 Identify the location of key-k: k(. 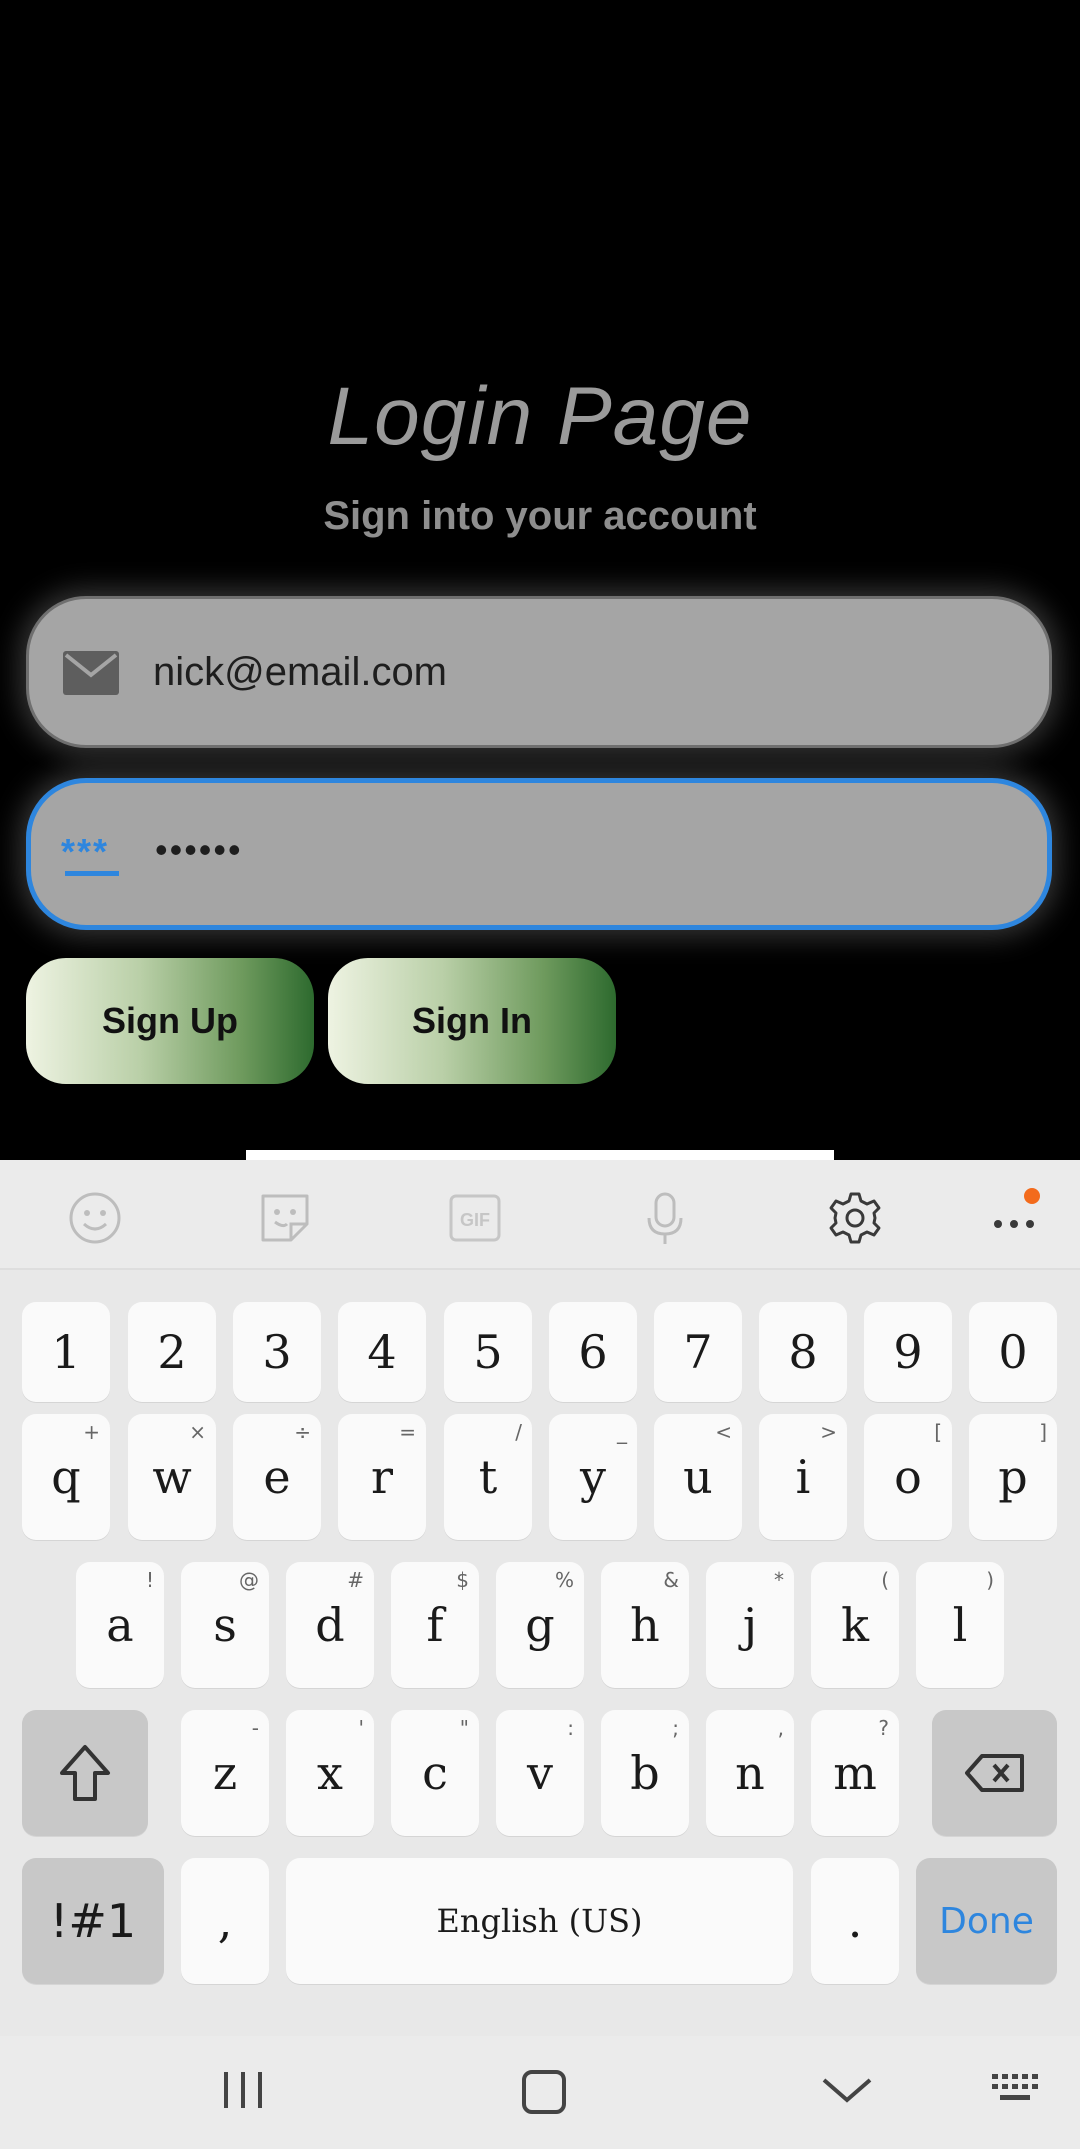
(855, 1625).